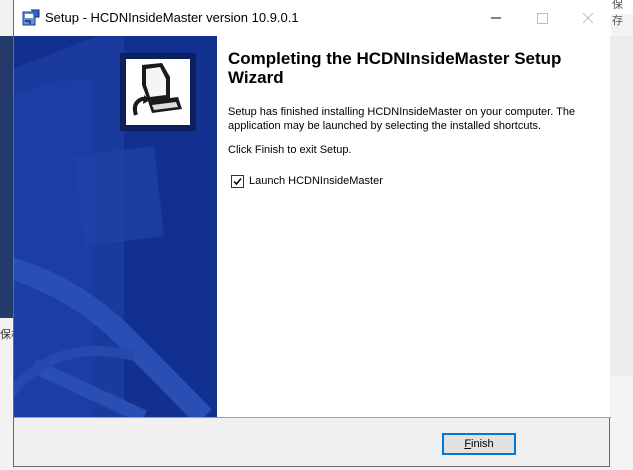  I want to click on launch-checkbox-label: Launch HCDNInsideMaster, so click(316, 181).